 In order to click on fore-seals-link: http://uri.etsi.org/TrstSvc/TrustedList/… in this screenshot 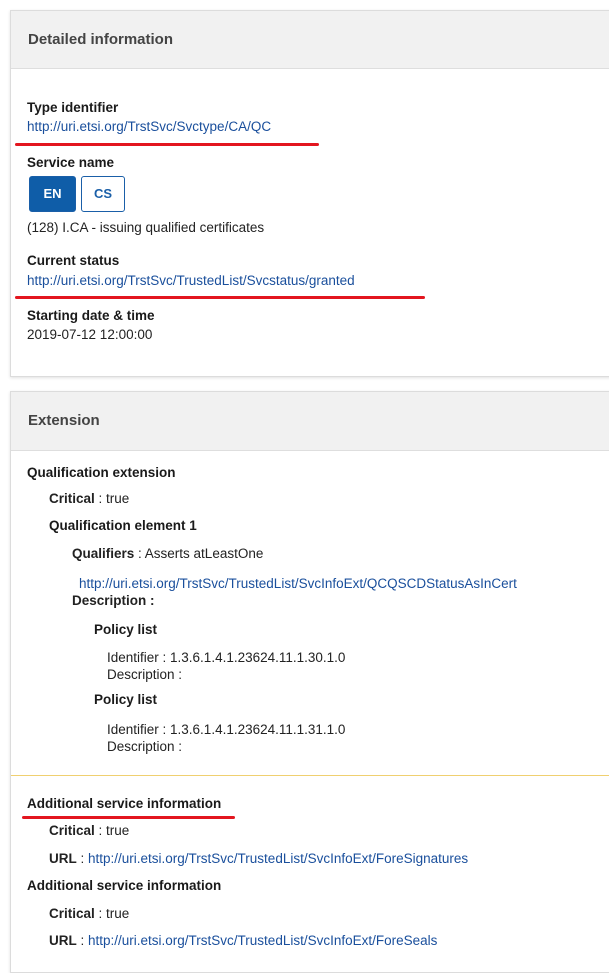, I will do `click(262, 940)`.